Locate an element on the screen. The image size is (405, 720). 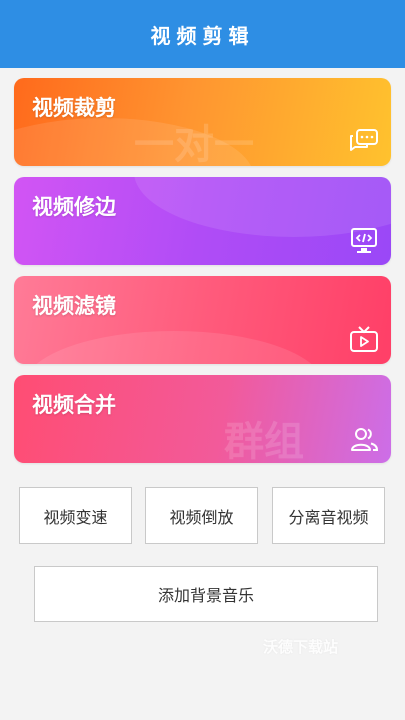
card-label: 视频合并 is located at coordinates (74, 405).